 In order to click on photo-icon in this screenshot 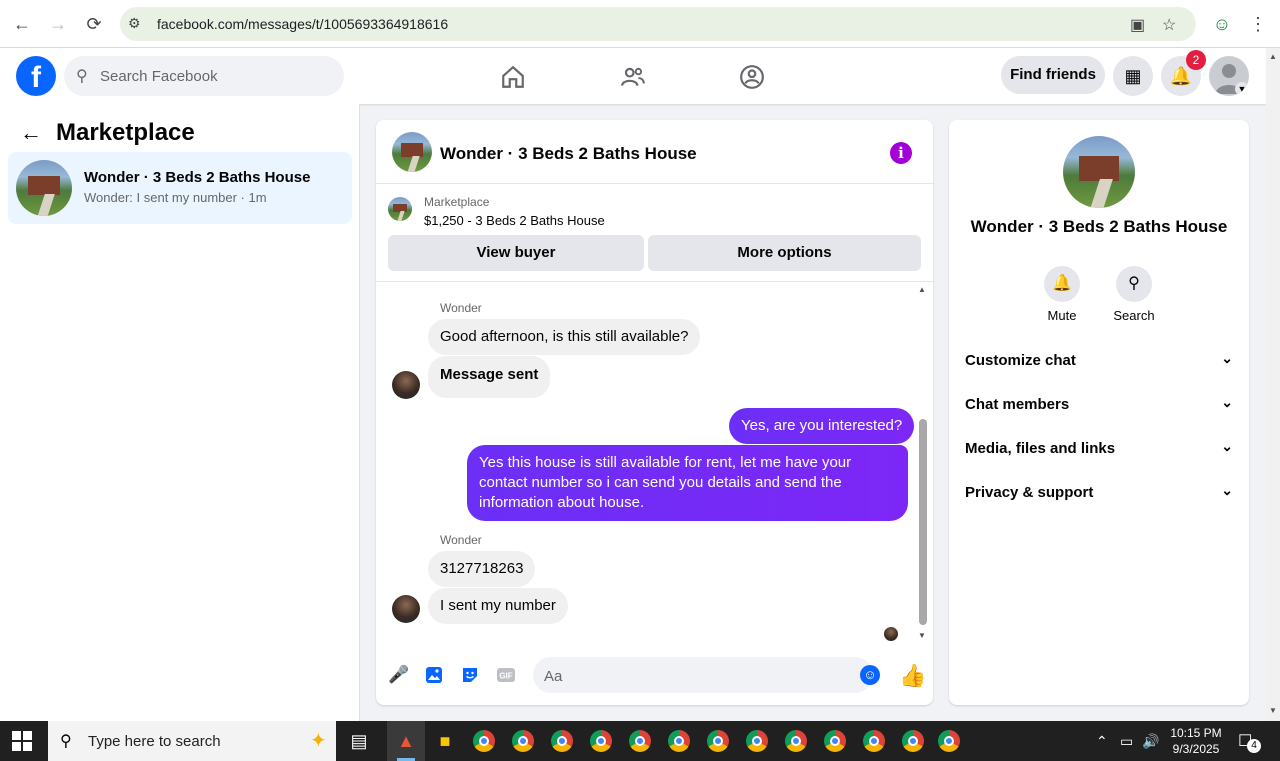, I will do `click(434, 675)`.